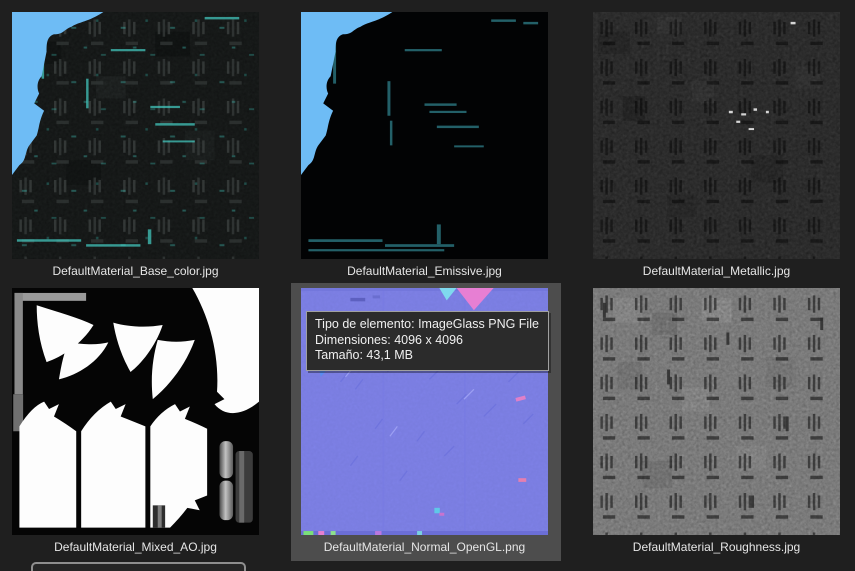 The image size is (855, 571). I want to click on file-label: DefaultMaterial_Roughness.jpg, so click(716, 547).